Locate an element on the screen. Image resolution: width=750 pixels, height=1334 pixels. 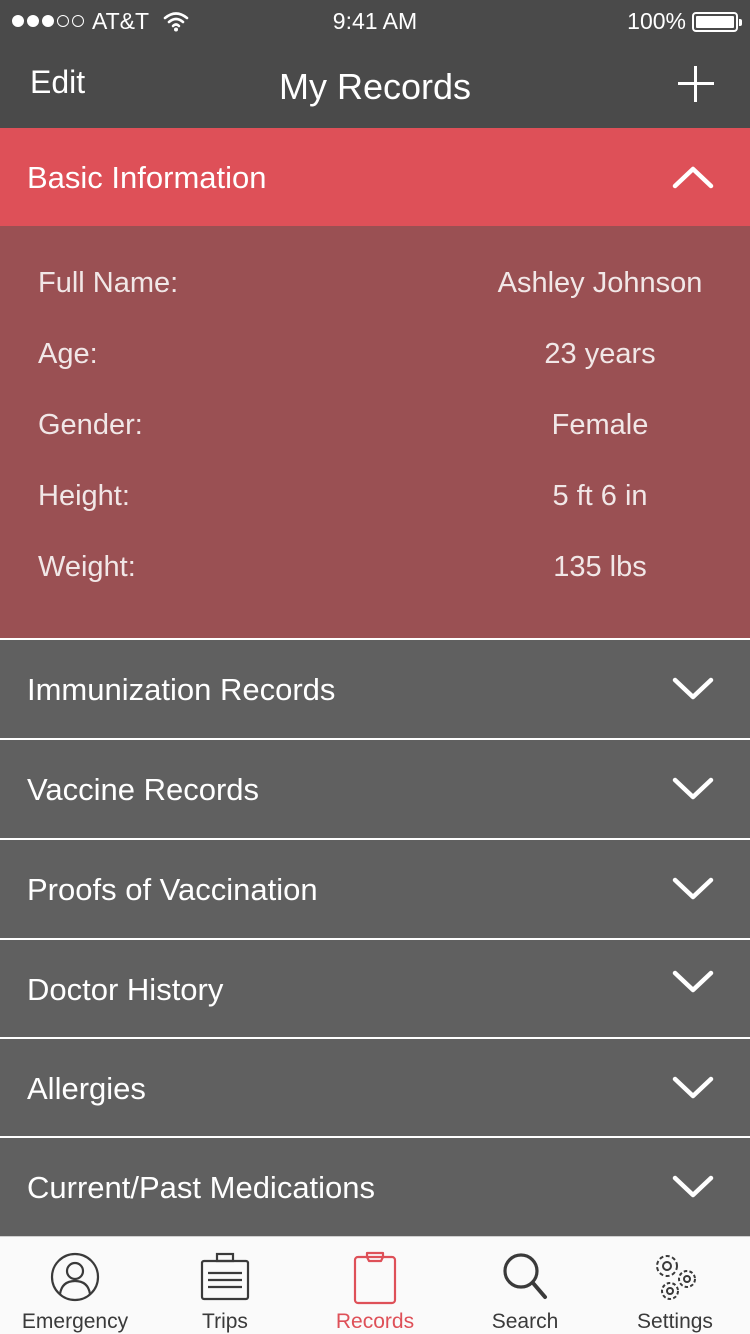
status-right: 100% is located at coordinates (684, 21).